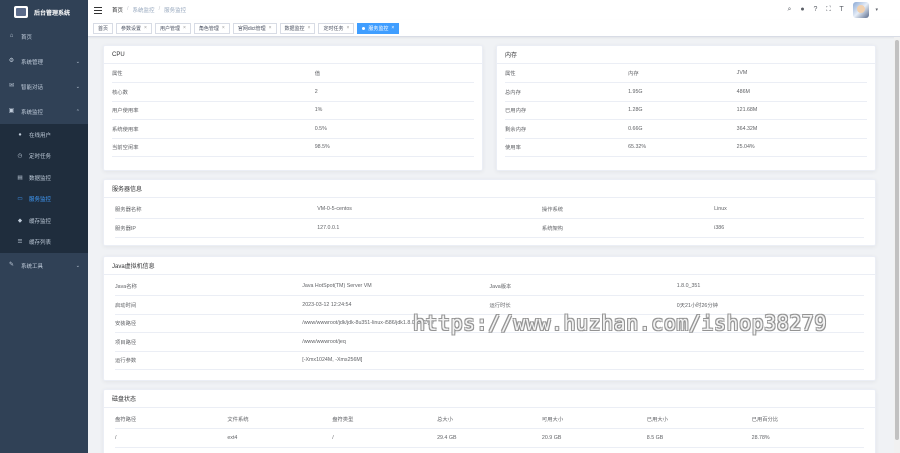 Image resolution: width=900 pixels, height=453 pixels. What do you see at coordinates (40, 243) in the screenshot?
I see `sidebar-item-label: 缓存列表` at bounding box center [40, 243].